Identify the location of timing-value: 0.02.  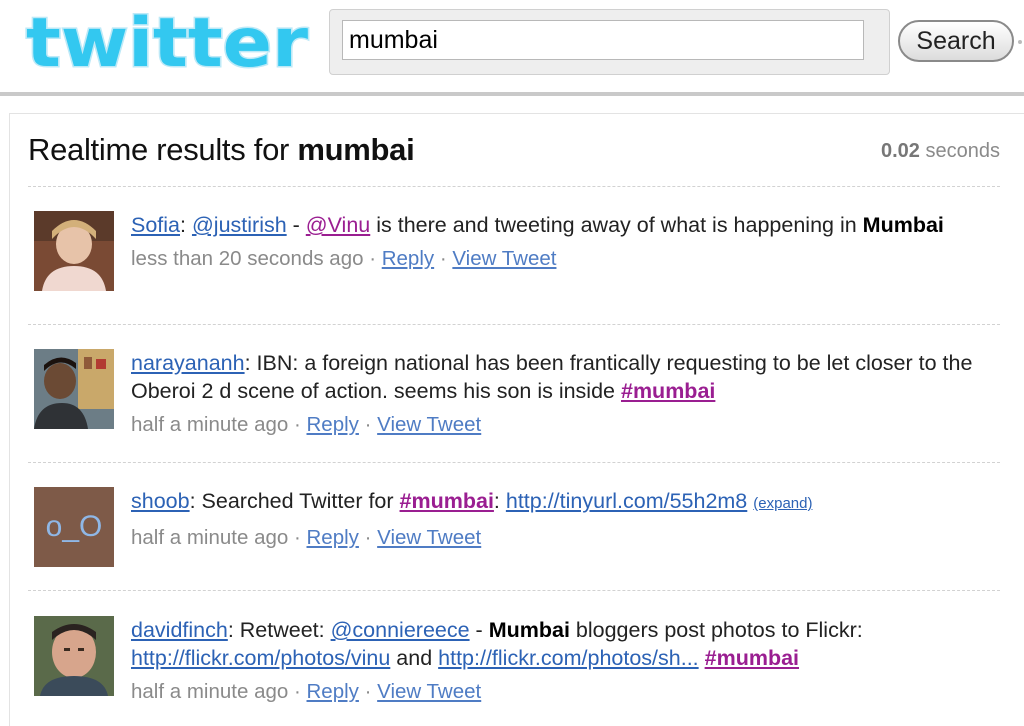
(900, 151).